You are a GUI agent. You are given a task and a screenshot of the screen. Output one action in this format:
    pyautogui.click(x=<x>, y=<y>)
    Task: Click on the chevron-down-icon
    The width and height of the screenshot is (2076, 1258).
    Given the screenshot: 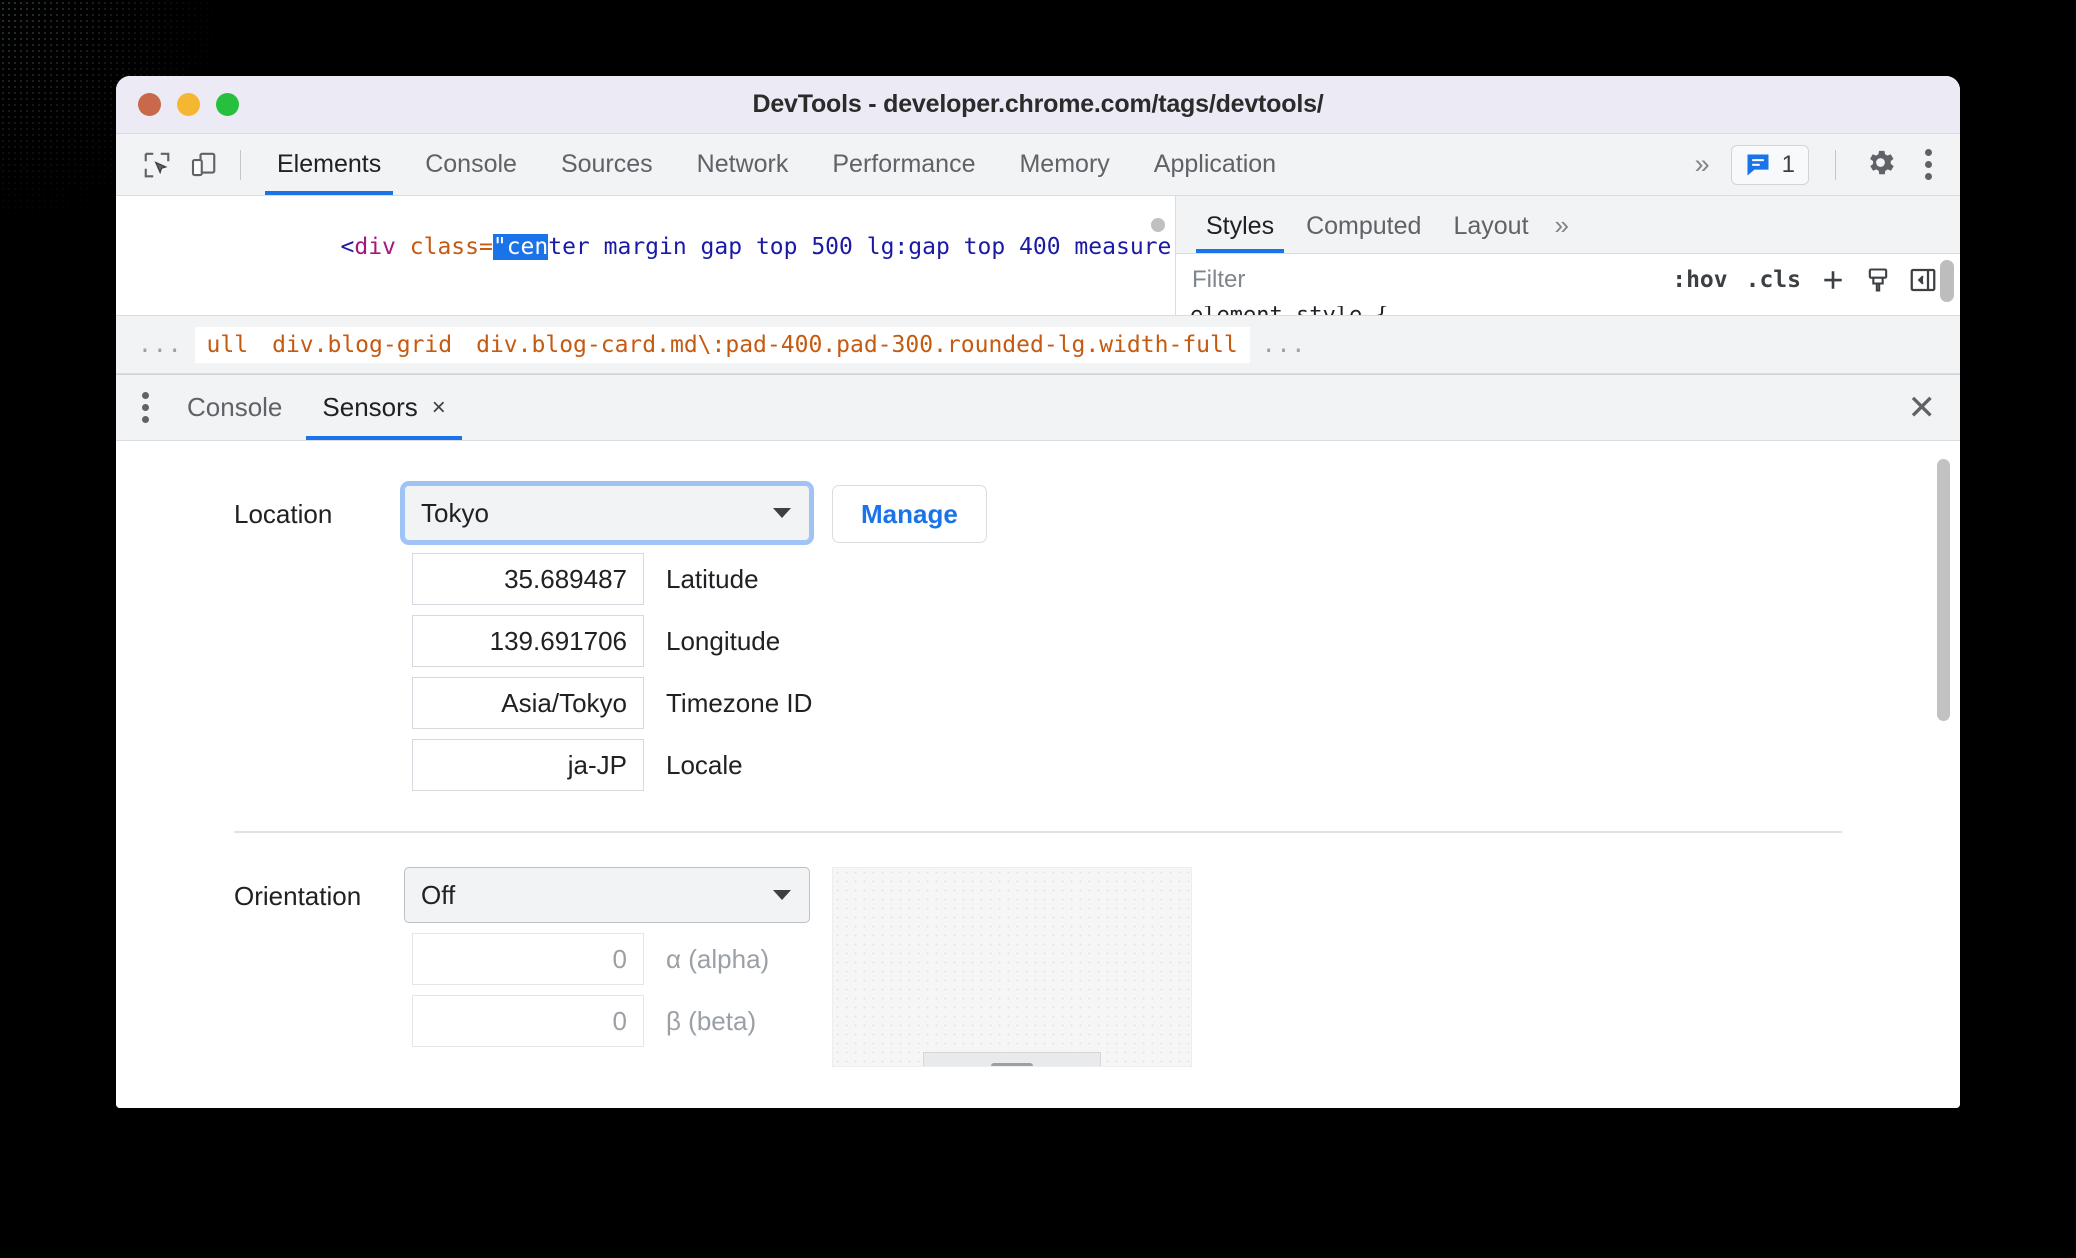 What is the action you would take?
    pyautogui.click(x=782, y=513)
    